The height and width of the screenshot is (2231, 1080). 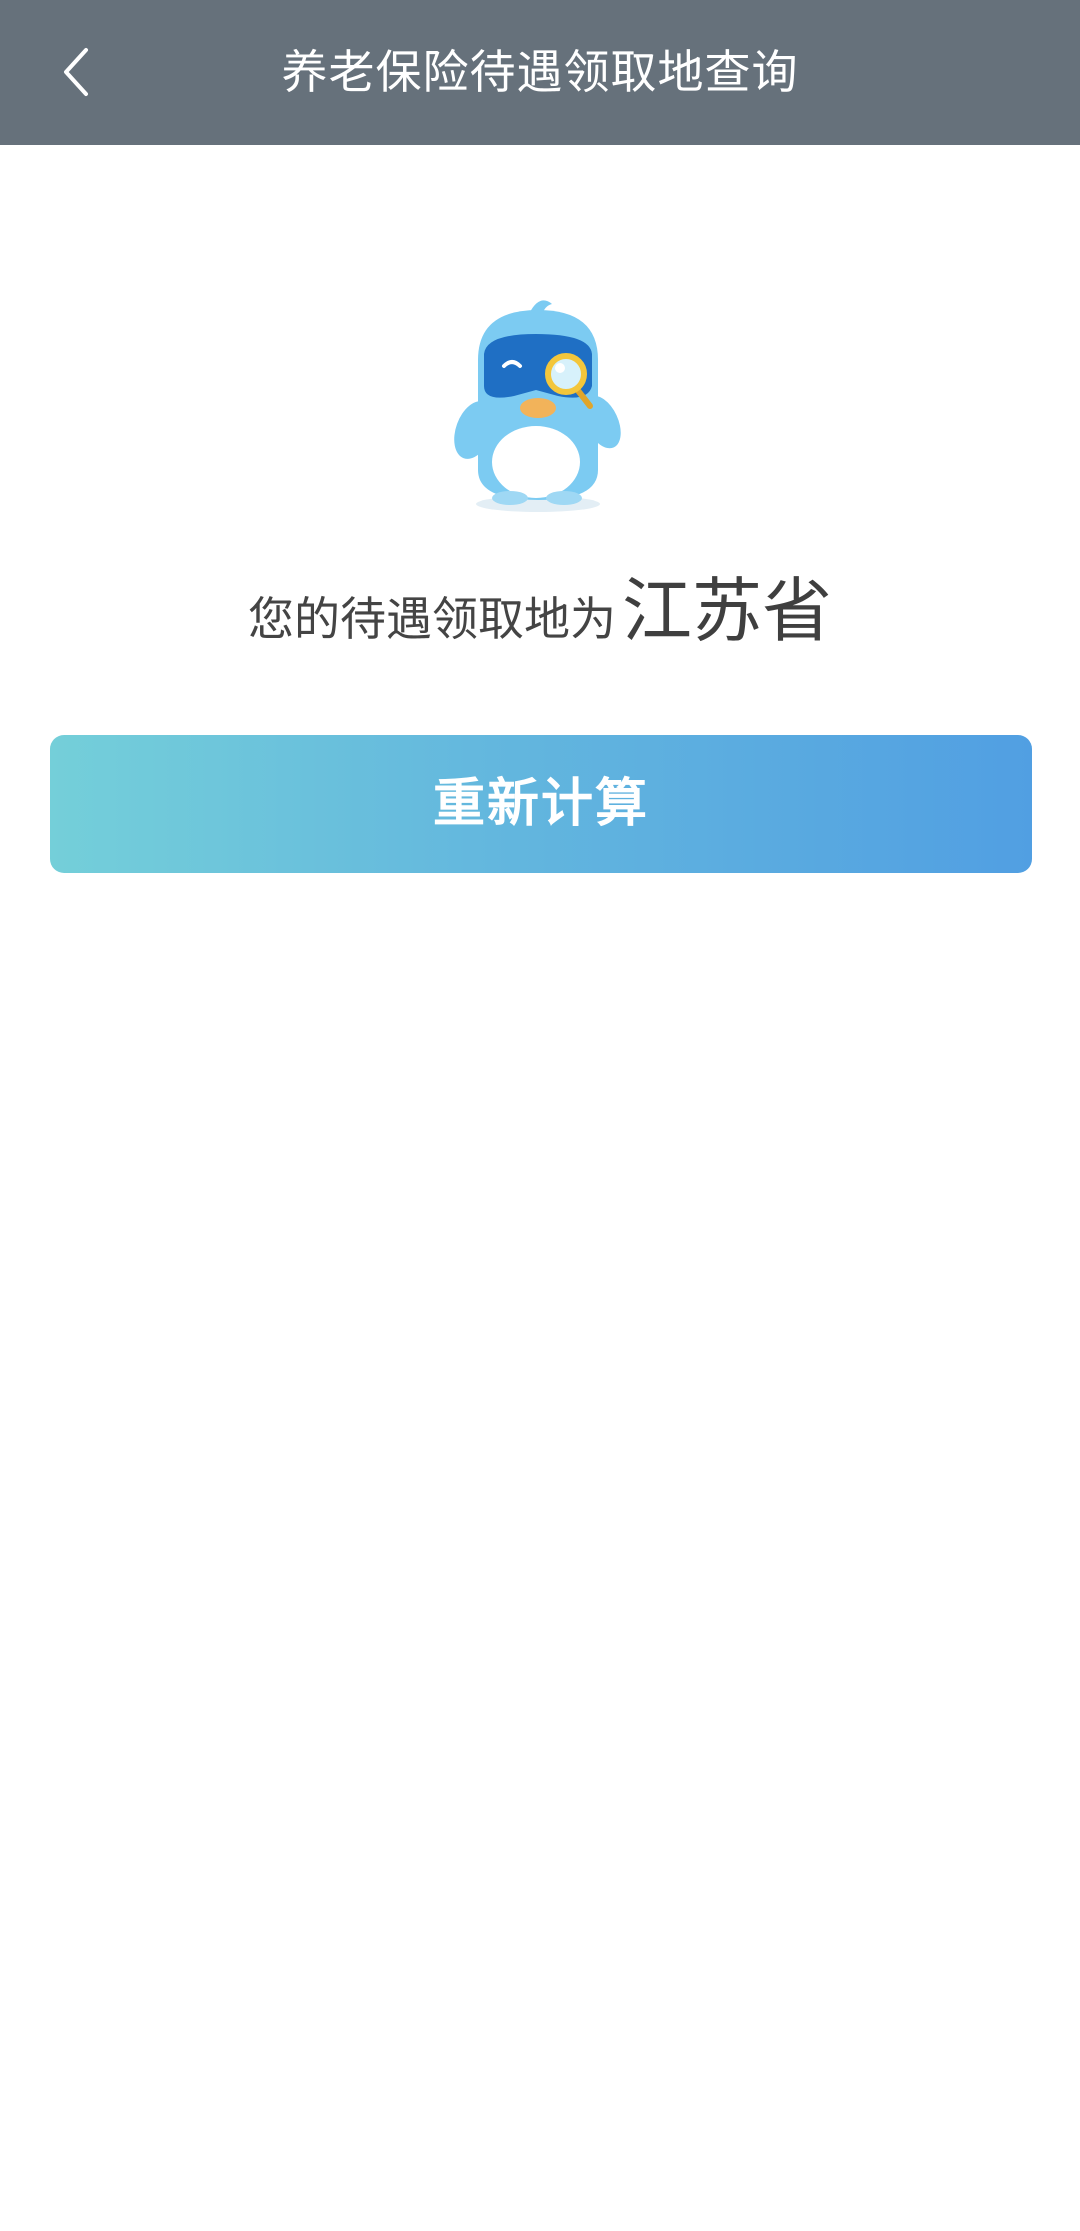 I want to click on mascot-magnifier-icon, so click(x=537, y=406).